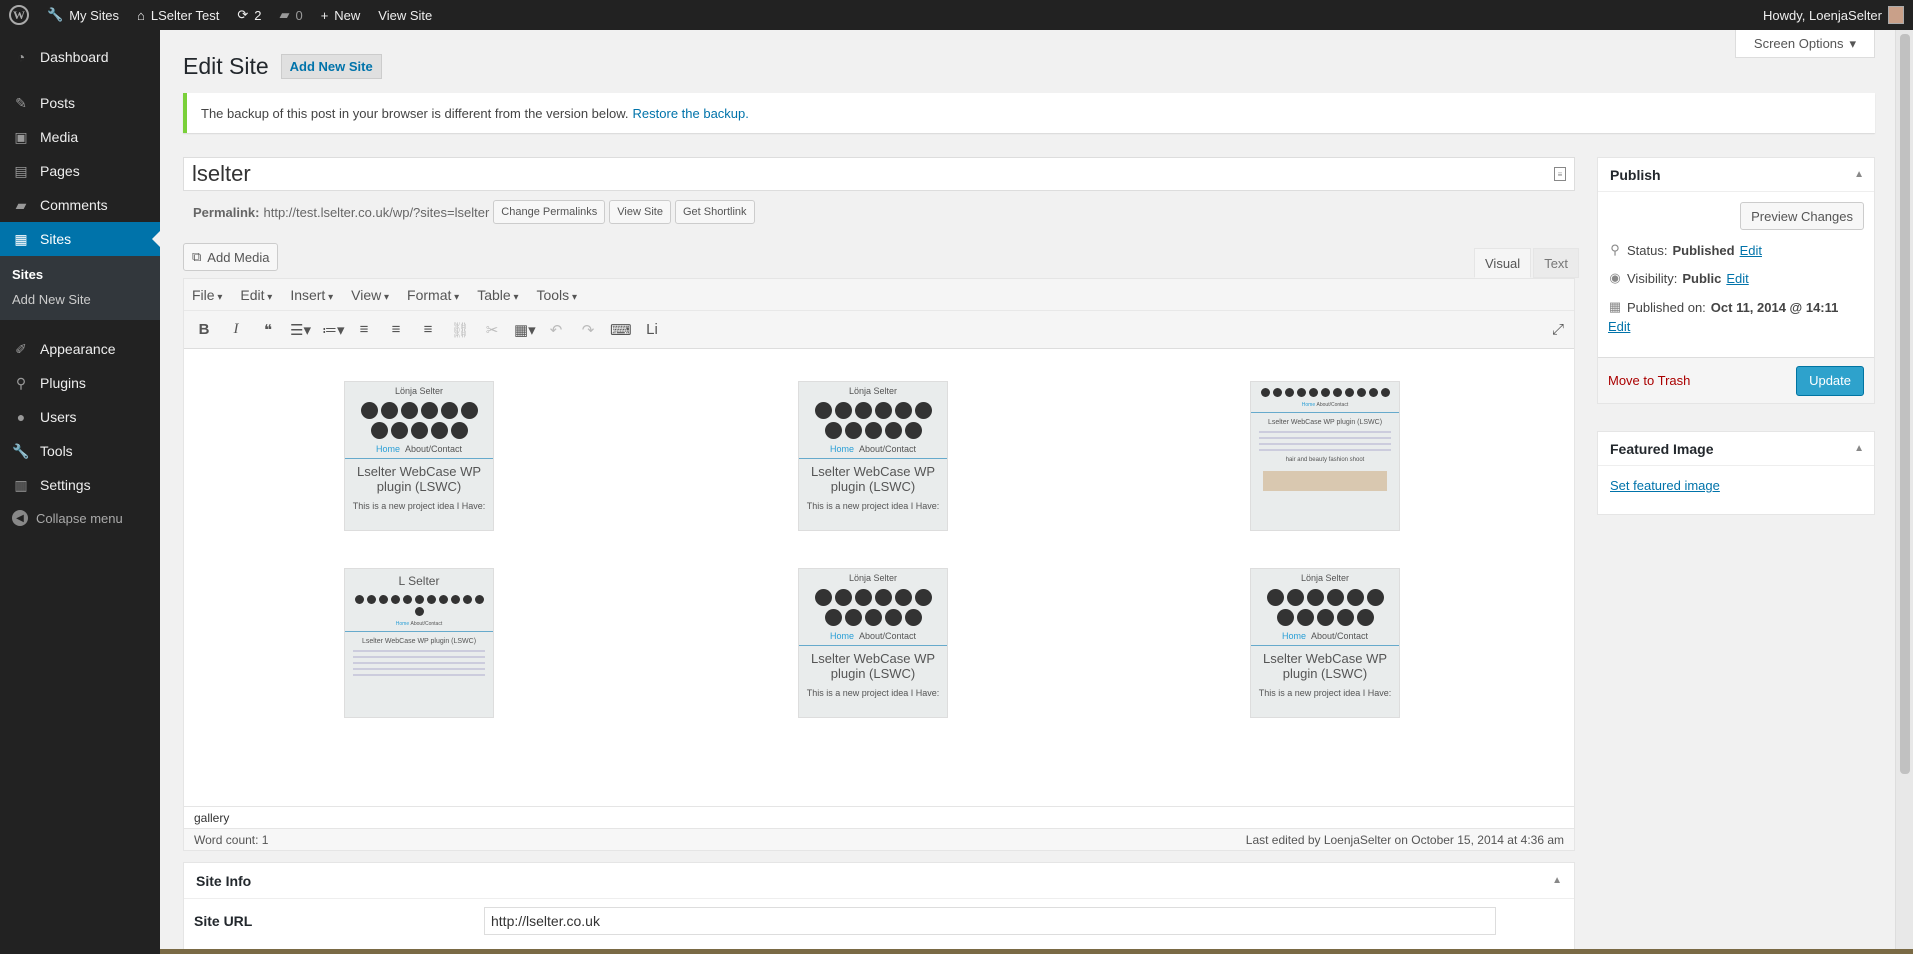  What do you see at coordinates (341, 15) in the screenshot?
I see `new-content-menu: + New` at bounding box center [341, 15].